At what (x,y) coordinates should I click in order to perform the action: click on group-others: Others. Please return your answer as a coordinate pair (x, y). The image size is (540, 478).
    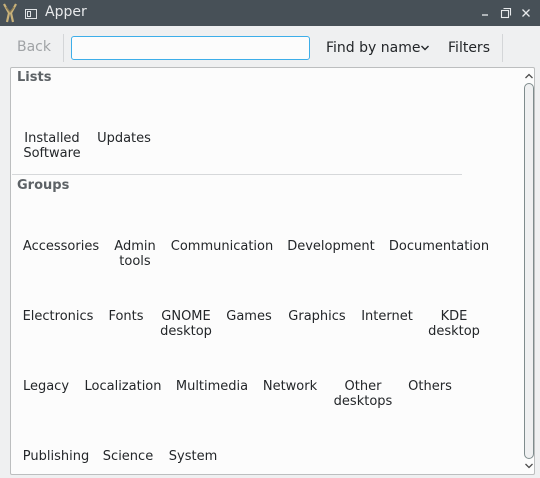
    Looking at the image, I should click on (430, 386).